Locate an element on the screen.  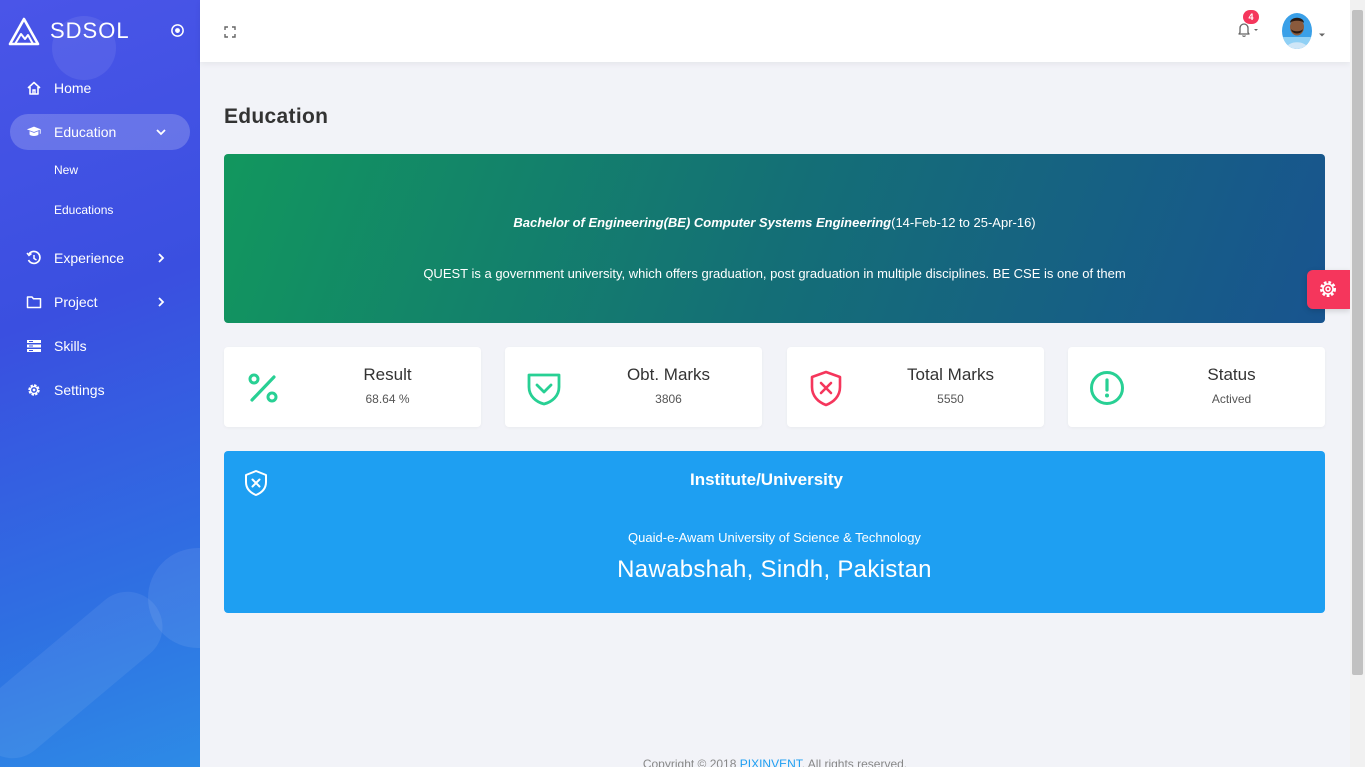
customizer-toggle-button is located at coordinates (1328, 289).